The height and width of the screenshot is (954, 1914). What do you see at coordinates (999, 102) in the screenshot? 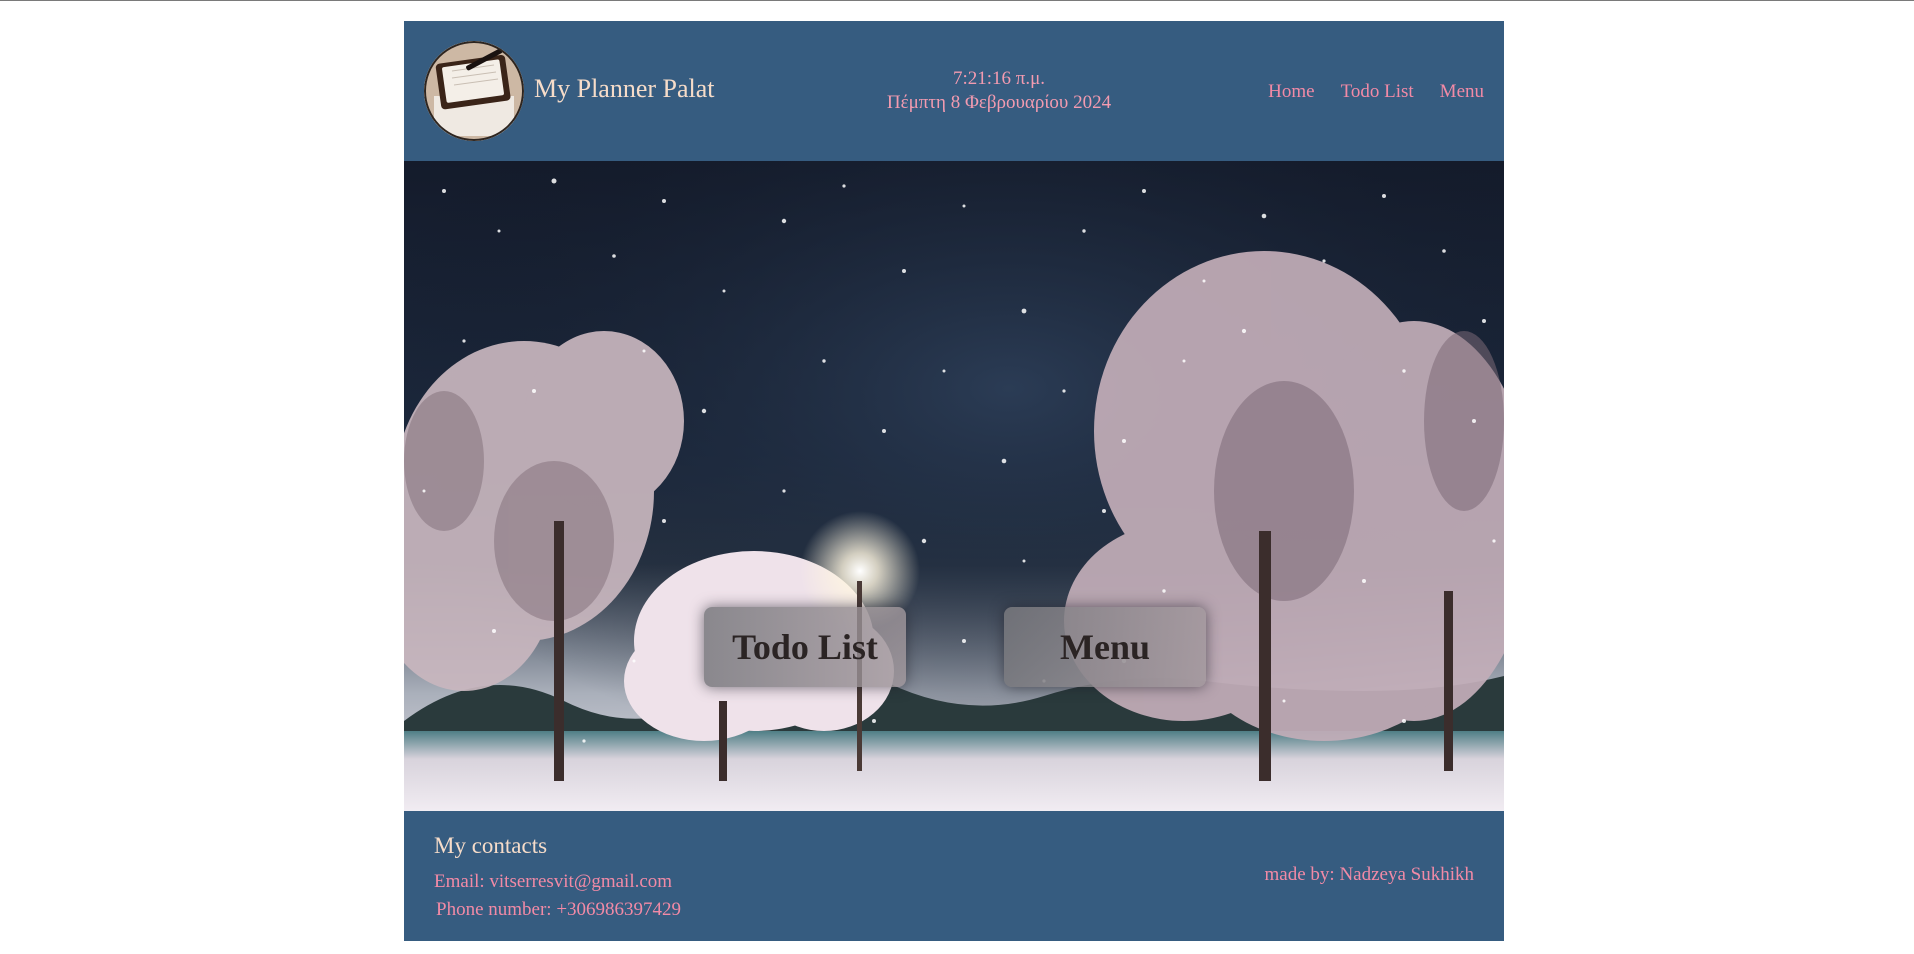
I see `clock-date: Πέμπτη 8 Φεβρουαρίου 2024` at bounding box center [999, 102].